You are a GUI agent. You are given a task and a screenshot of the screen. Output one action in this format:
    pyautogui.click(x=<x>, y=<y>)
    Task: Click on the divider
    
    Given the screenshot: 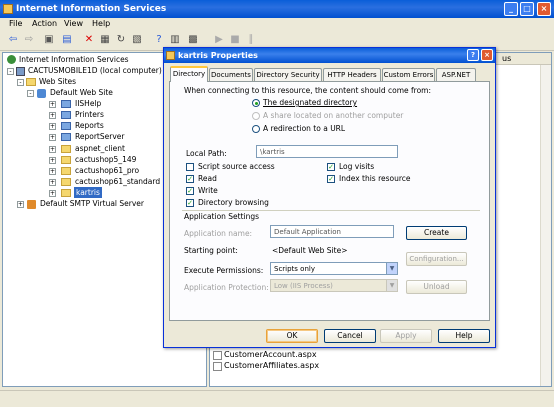 What is the action you would take?
    pyautogui.click(x=331, y=210)
    